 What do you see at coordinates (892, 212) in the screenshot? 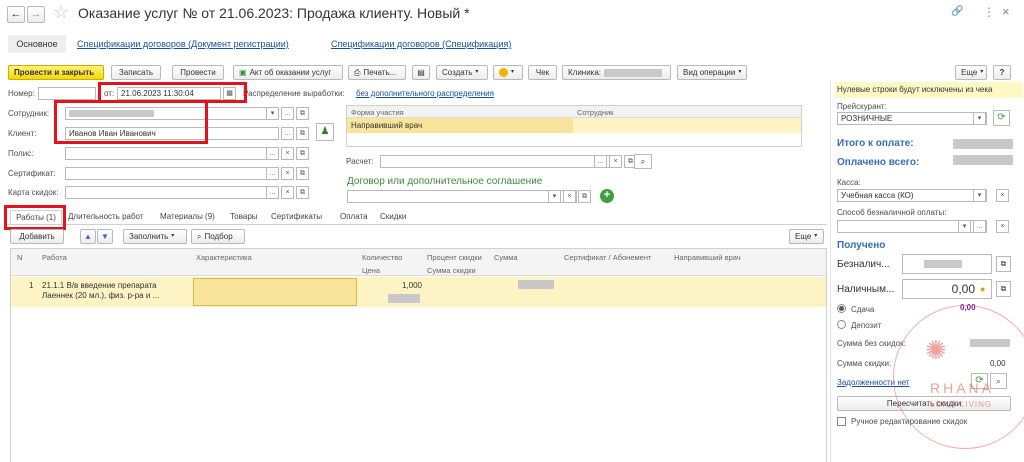
I see `cashless-method-label: Способ безналичной оплаты:` at bounding box center [892, 212].